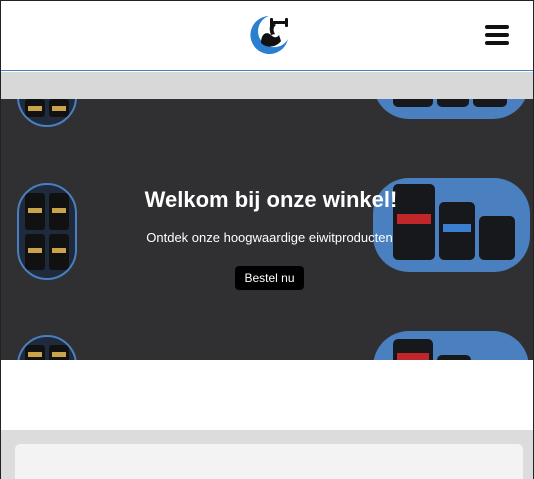 The width and height of the screenshot is (534, 479). What do you see at coordinates (269, 237) in the screenshot?
I see `hero-subtitle: Ontdek onze hoogwaardige eiwitproducten` at bounding box center [269, 237].